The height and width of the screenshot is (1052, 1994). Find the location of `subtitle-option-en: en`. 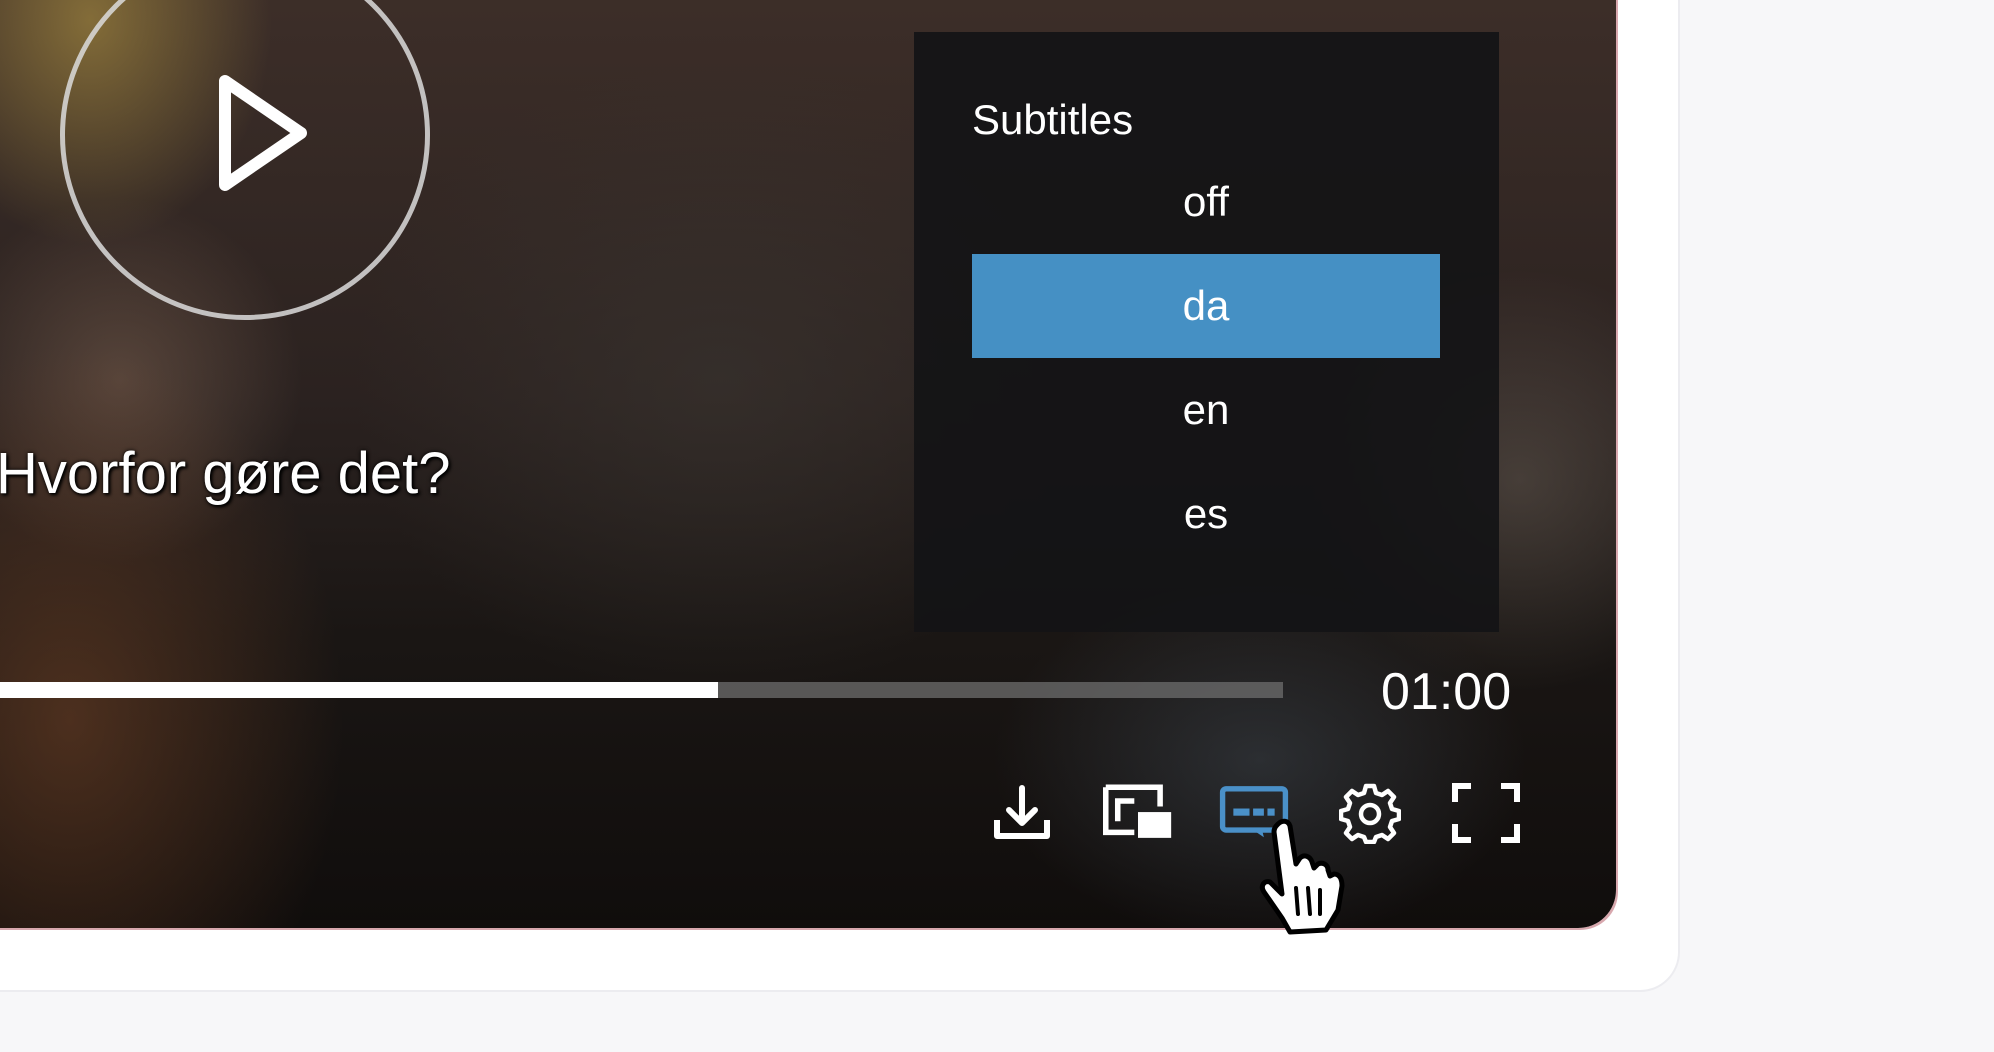

subtitle-option-en: en is located at coordinates (1206, 410).